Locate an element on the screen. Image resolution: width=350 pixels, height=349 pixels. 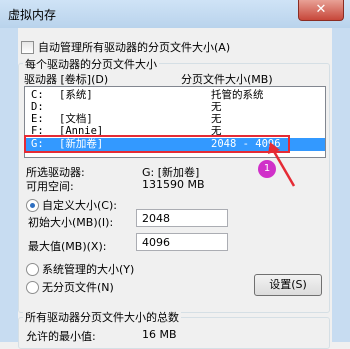
drive-column-header: 驱动器 [卷标](D) is located at coordinates (66, 79).